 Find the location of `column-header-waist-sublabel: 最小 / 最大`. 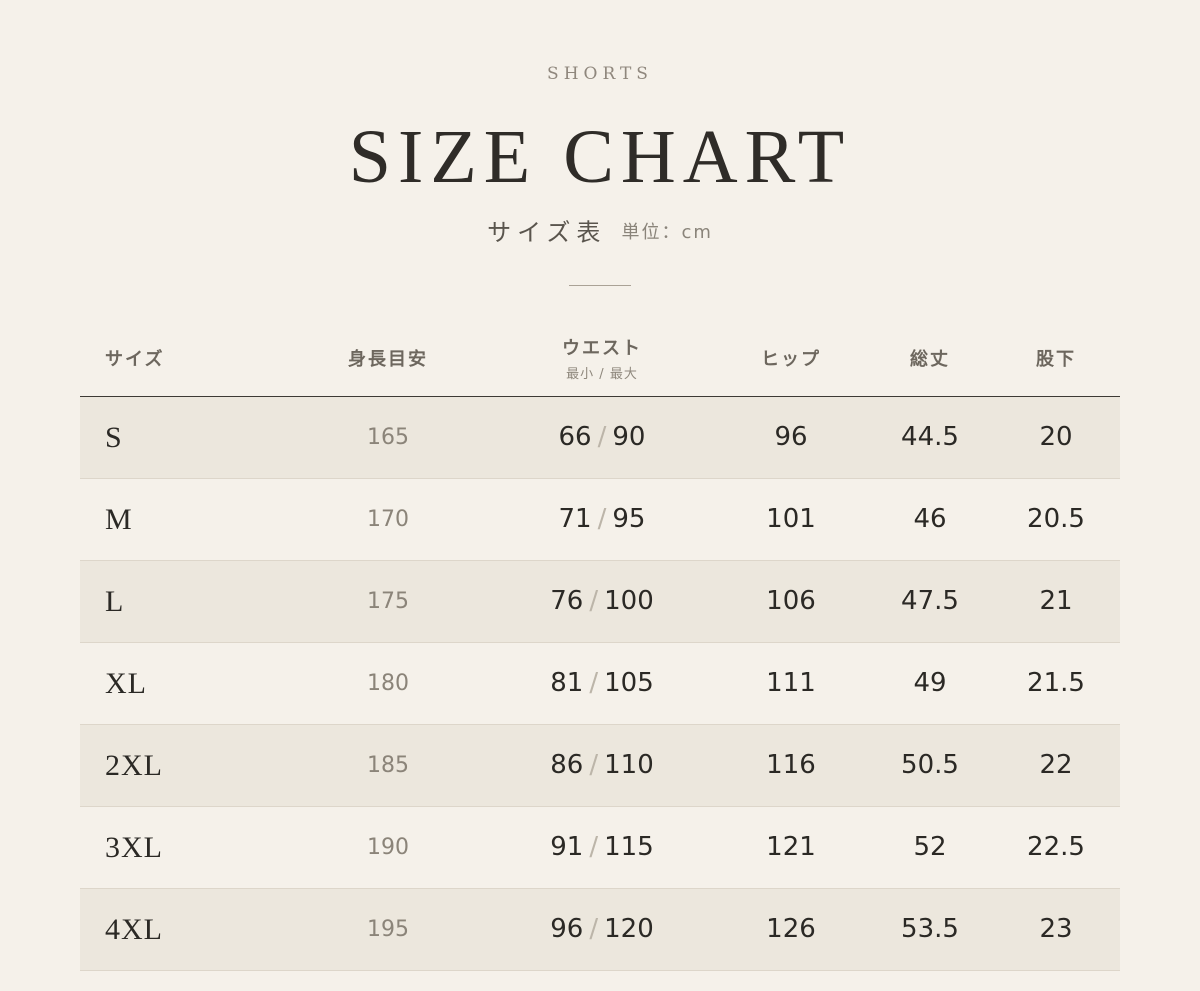

column-header-waist-sublabel: 最小 / 最大 is located at coordinates (602, 374).